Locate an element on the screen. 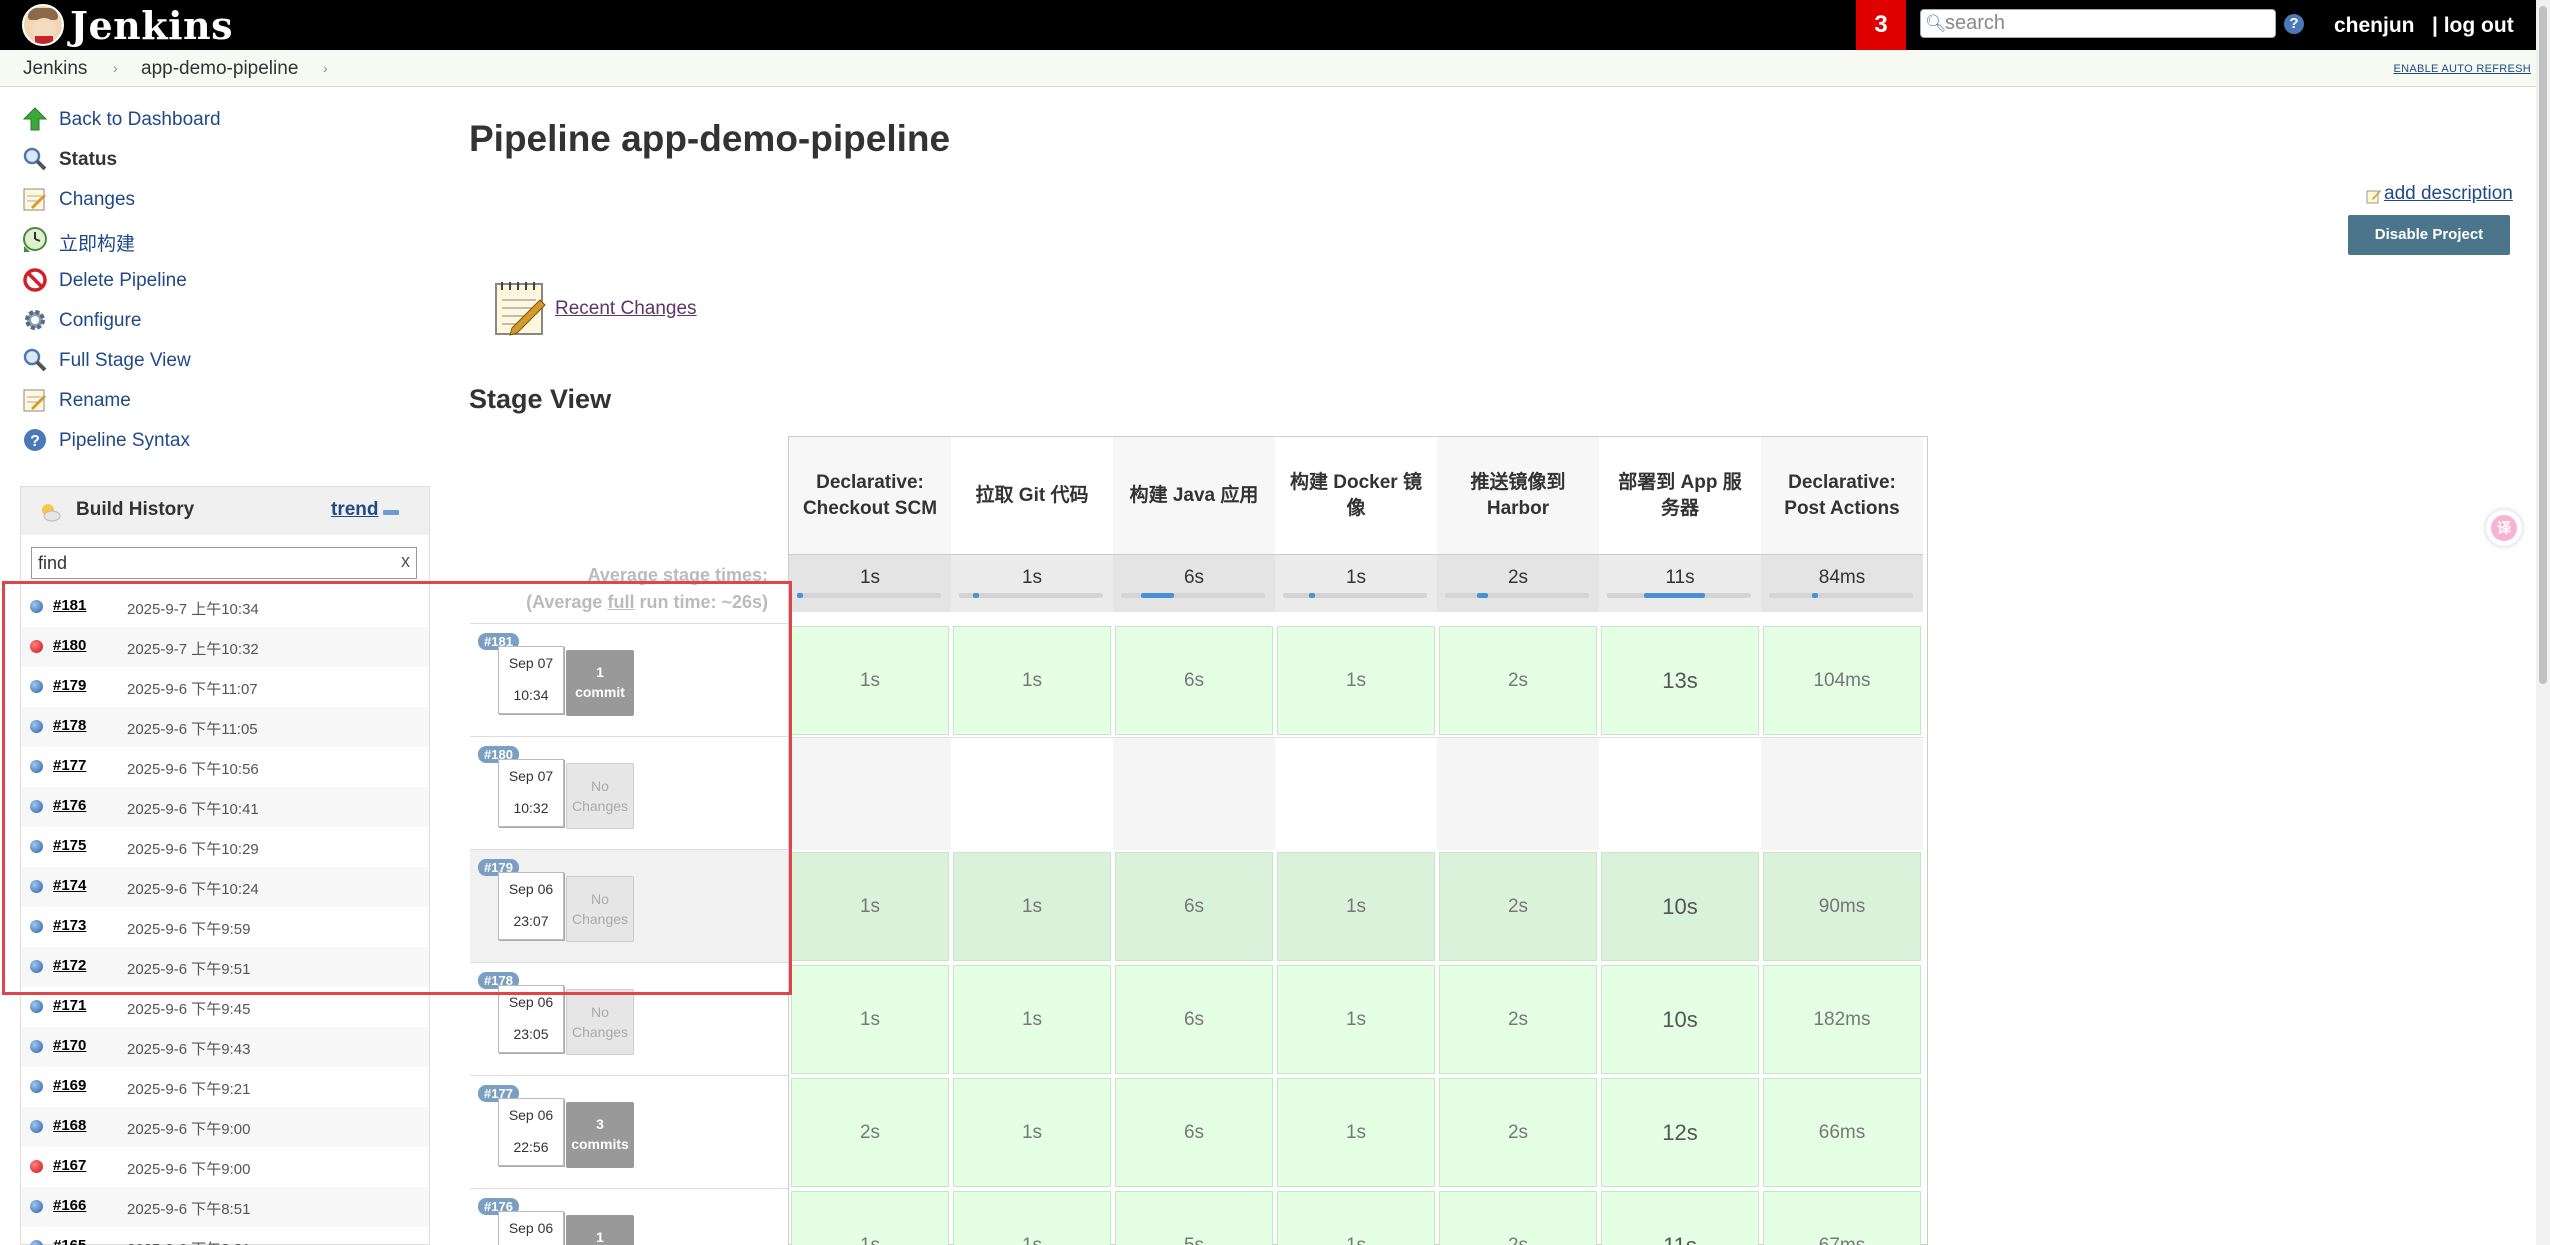  stage-build-row: #179 Sep 06 23:07 No Changes is located at coordinates (629, 905).